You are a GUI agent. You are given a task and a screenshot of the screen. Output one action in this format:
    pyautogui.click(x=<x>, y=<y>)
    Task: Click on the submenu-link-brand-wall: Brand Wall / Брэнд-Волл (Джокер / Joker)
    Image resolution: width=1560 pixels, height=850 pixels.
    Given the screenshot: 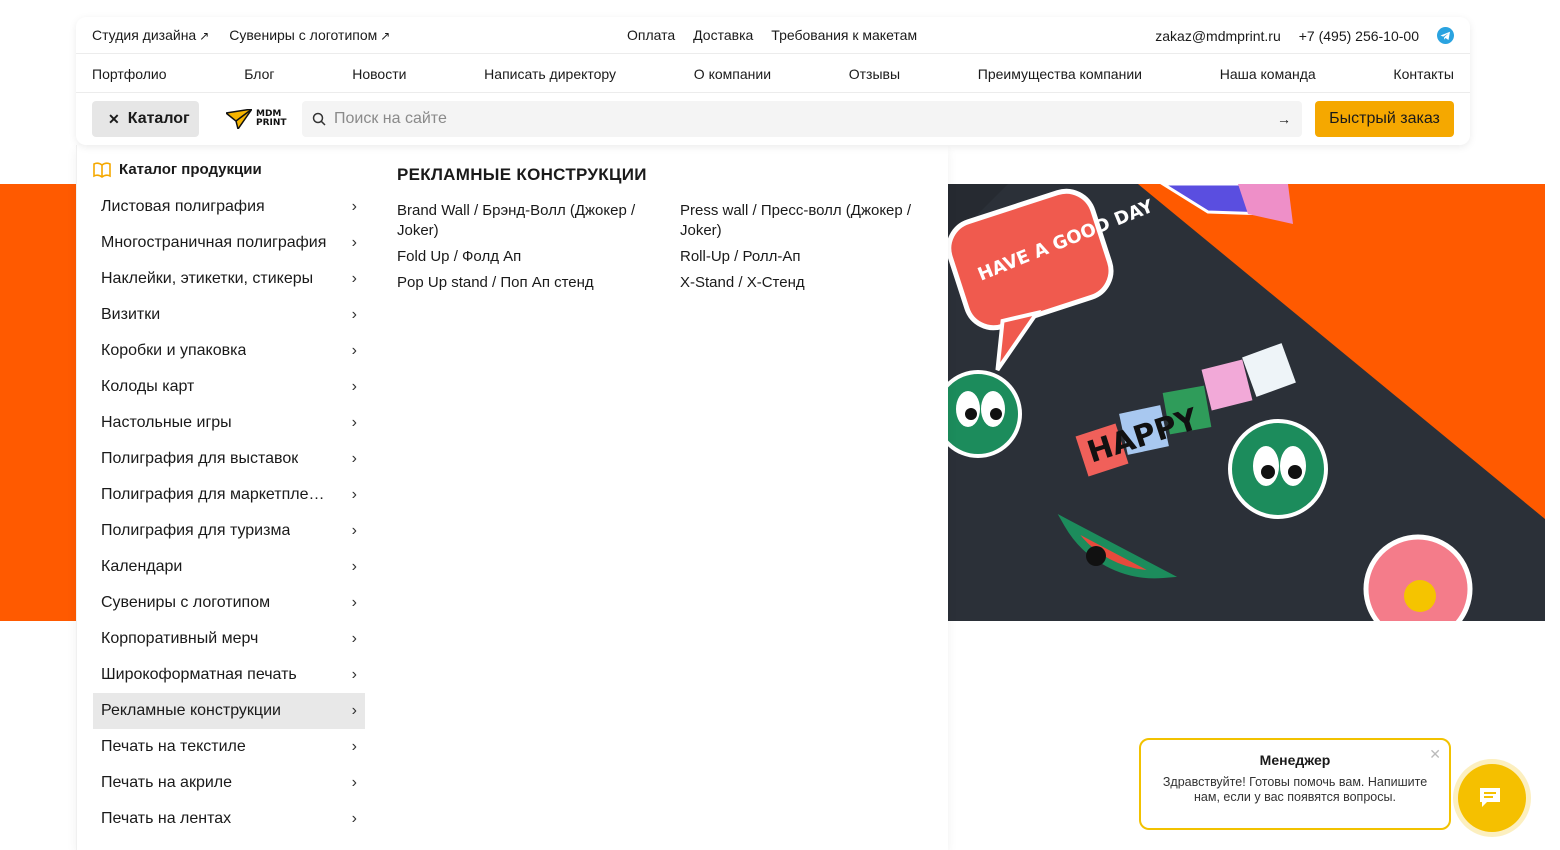 What is the action you would take?
    pyautogui.click(x=538, y=221)
    